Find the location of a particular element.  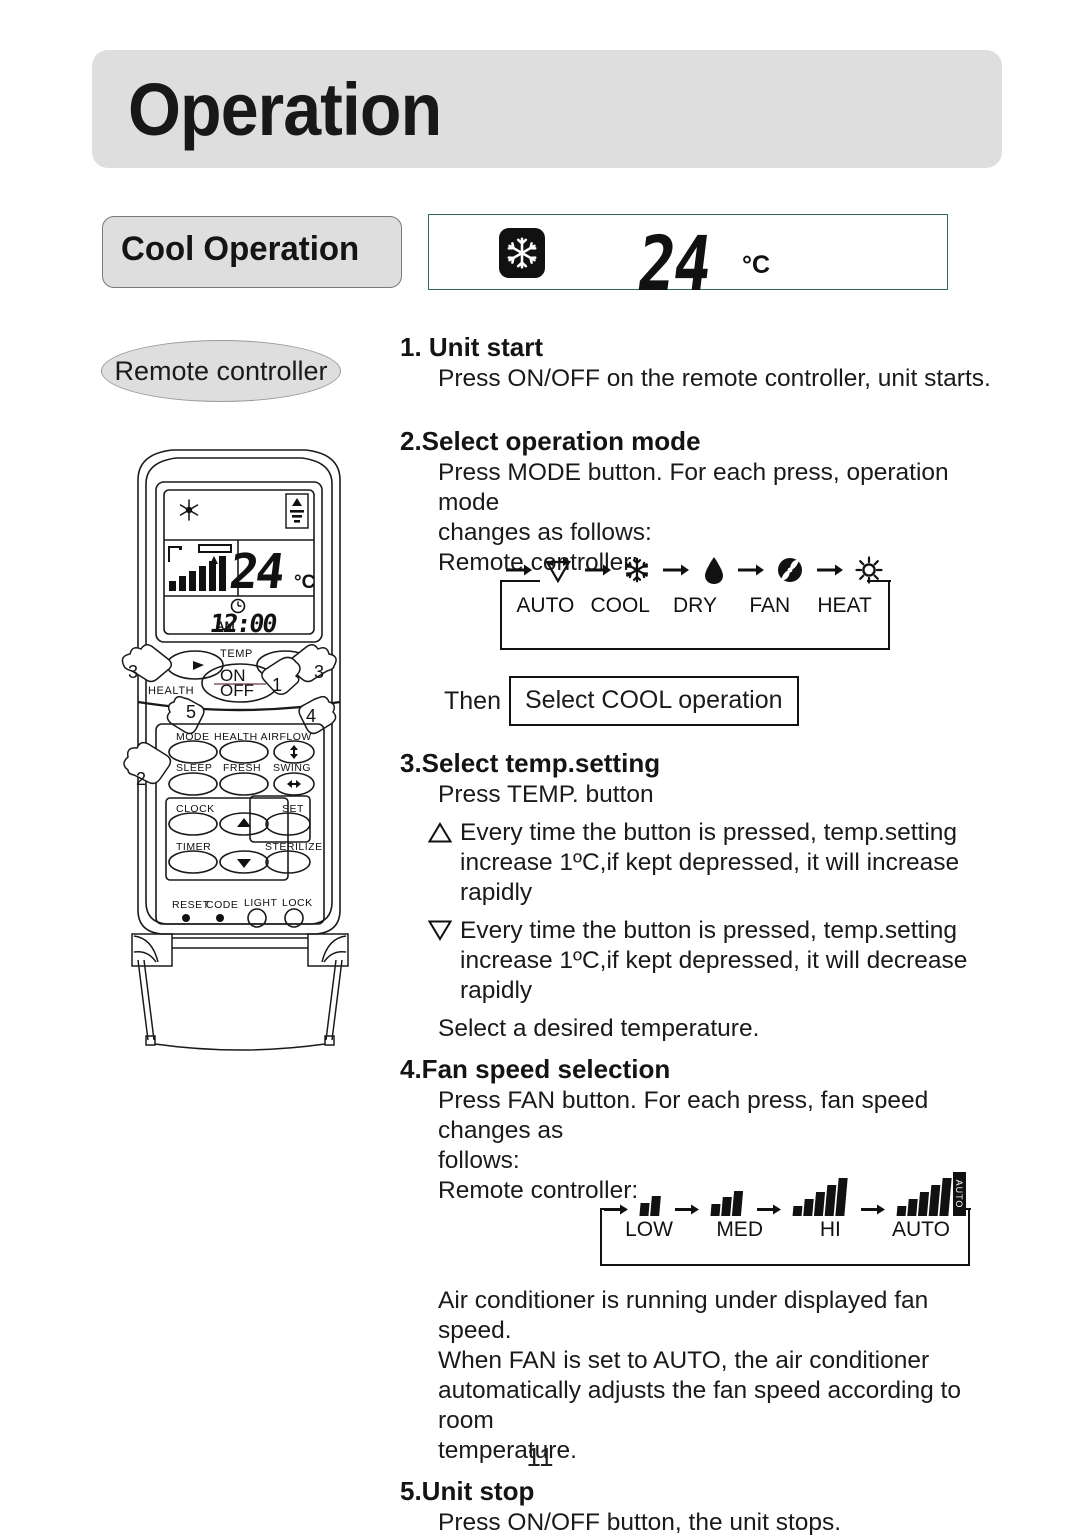

display-temperature-unit: °C is located at coordinates (756, 265).